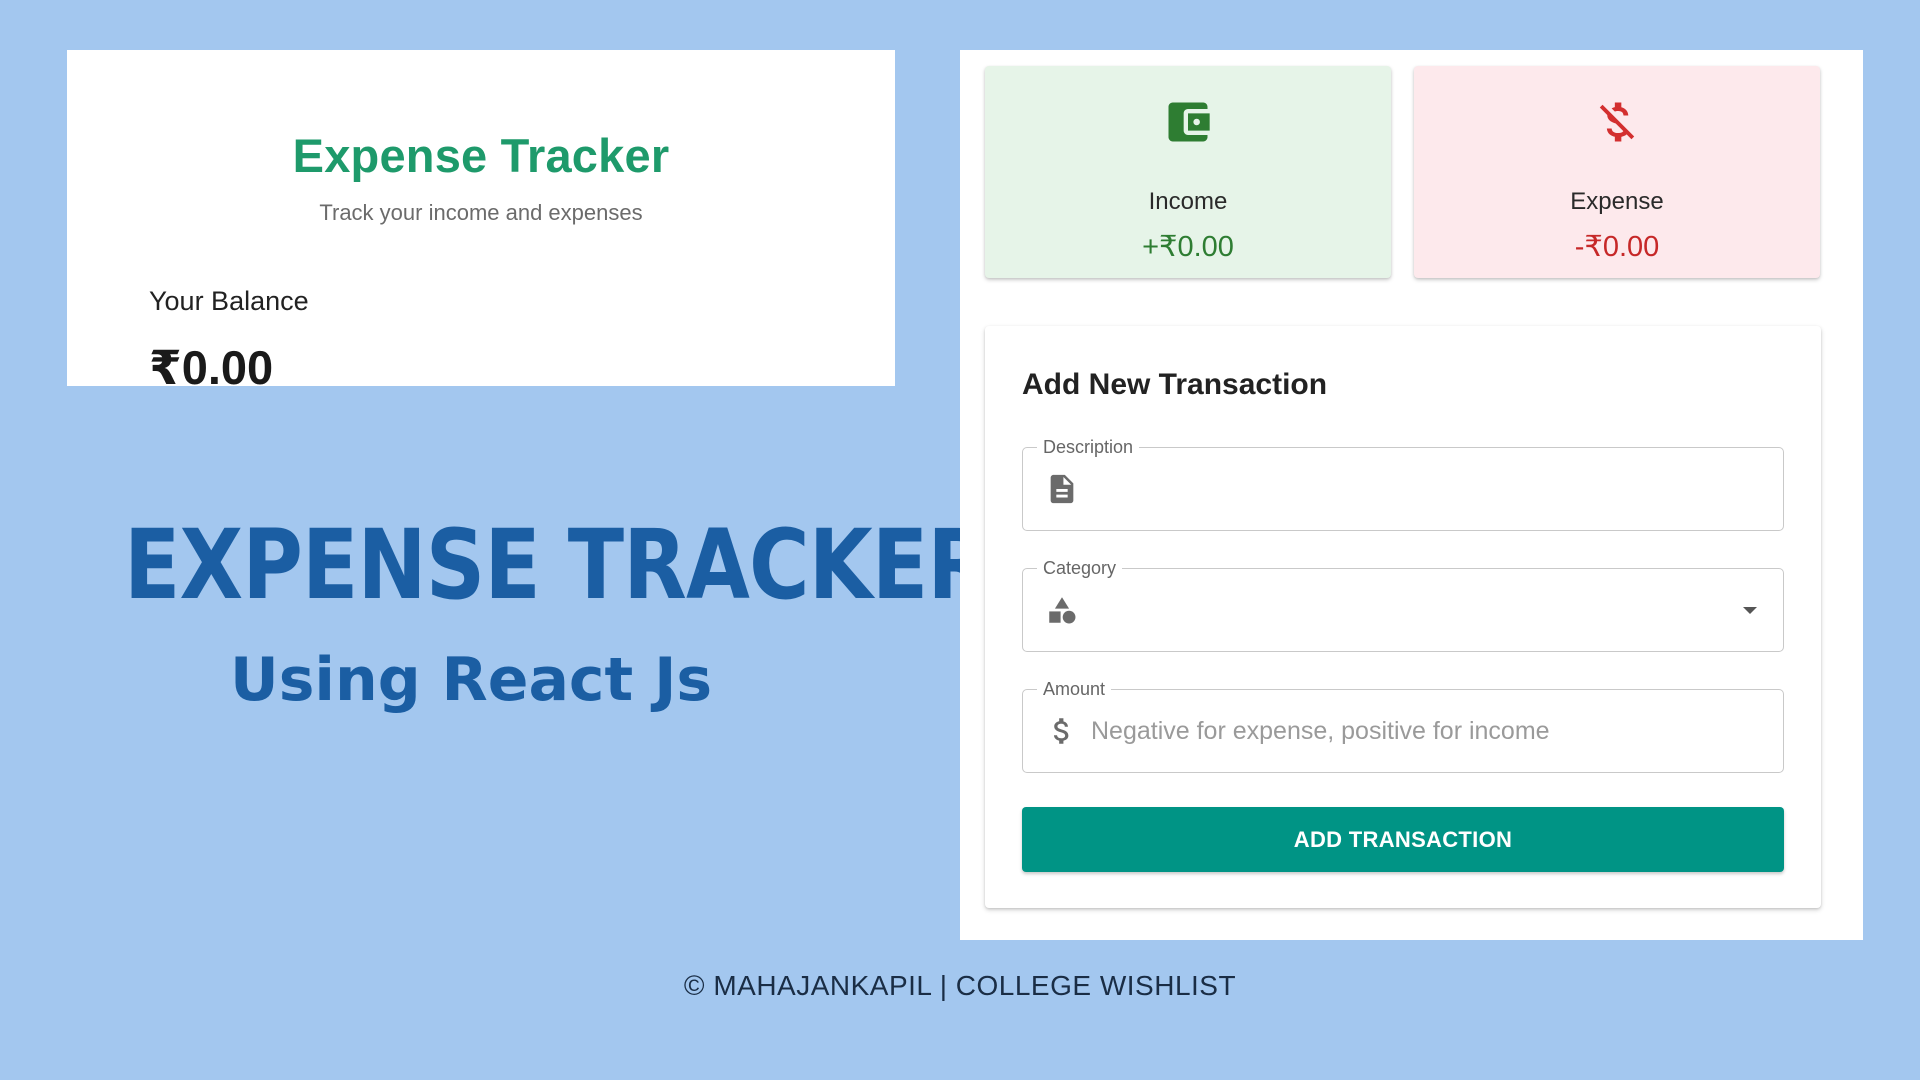 Image resolution: width=1920 pixels, height=1080 pixels. What do you see at coordinates (481, 155) in the screenshot?
I see `app-title: Expense Tracker` at bounding box center [481, 155].